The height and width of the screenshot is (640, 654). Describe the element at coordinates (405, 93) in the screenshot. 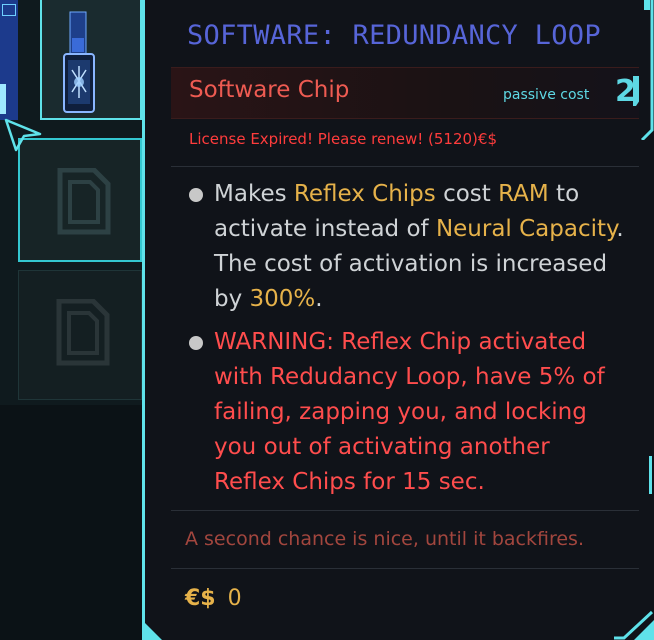

I see `item-type-bar: Software Chip passive cost 2` at that location.